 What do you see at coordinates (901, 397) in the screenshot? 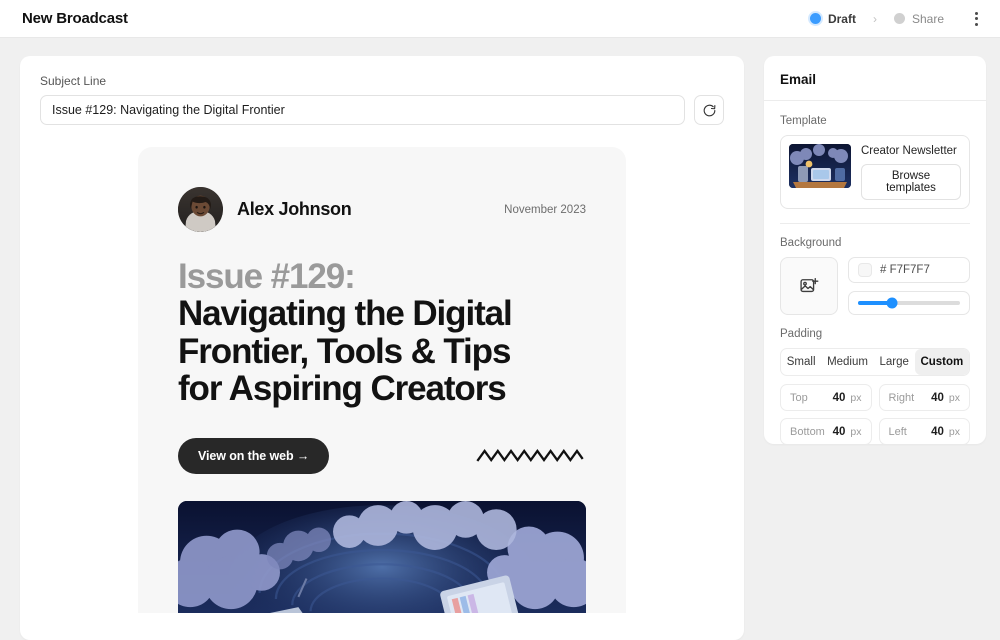
I see `padding-right-label: Right` at bounding box center [901, 397].